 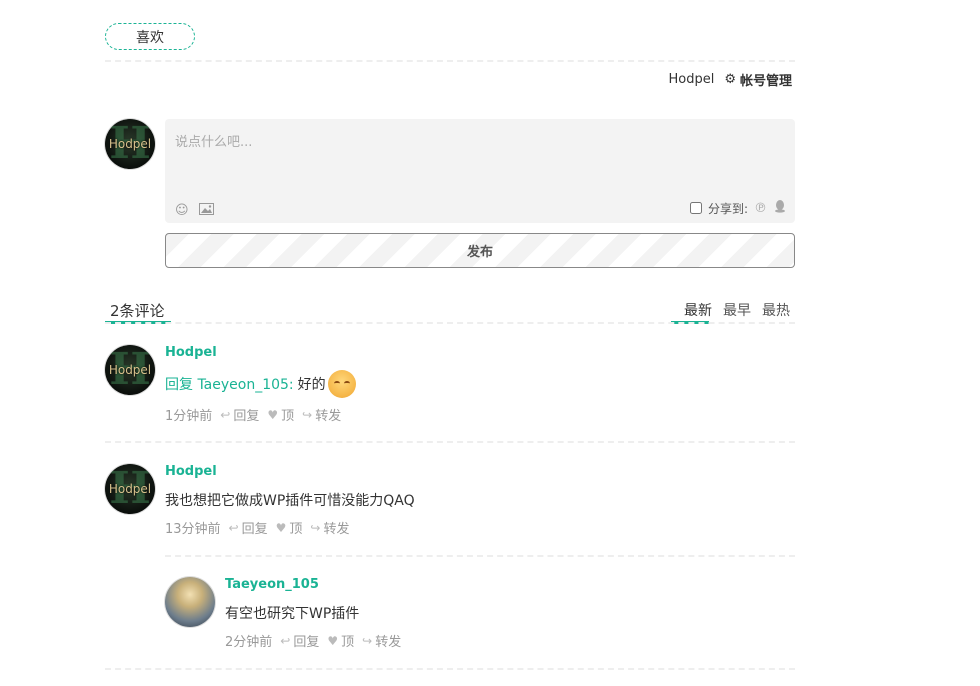 What do you see at coordinates (249, 642) in the screenshot?
I see `comment-time: 2分钟前` at bounding box center [249, 642].